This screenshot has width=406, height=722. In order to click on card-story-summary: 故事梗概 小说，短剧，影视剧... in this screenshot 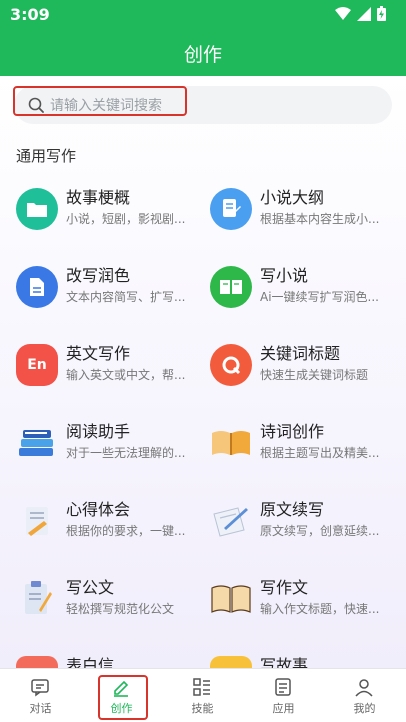, I will do `click(111, 216)`.